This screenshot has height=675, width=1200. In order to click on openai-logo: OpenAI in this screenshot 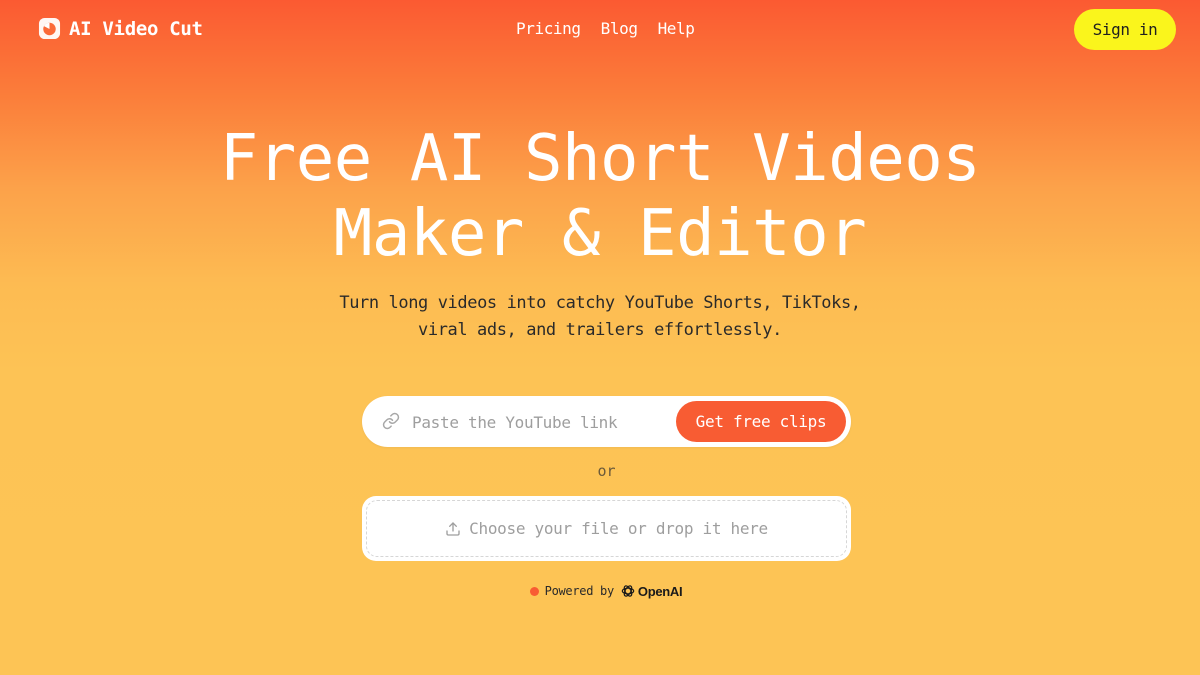, I will do `click(651, 591)`.